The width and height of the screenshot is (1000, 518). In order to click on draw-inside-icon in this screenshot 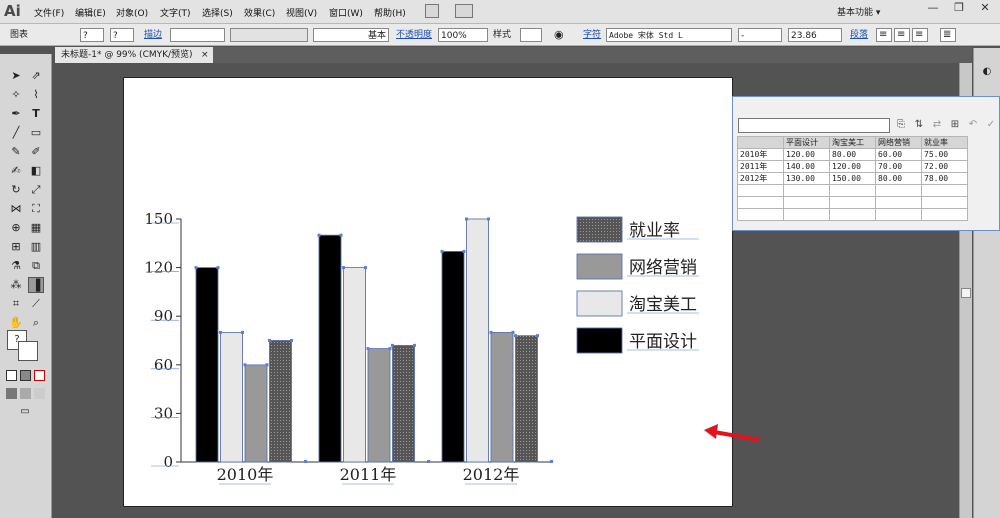, I will do `click(39, 393)`.